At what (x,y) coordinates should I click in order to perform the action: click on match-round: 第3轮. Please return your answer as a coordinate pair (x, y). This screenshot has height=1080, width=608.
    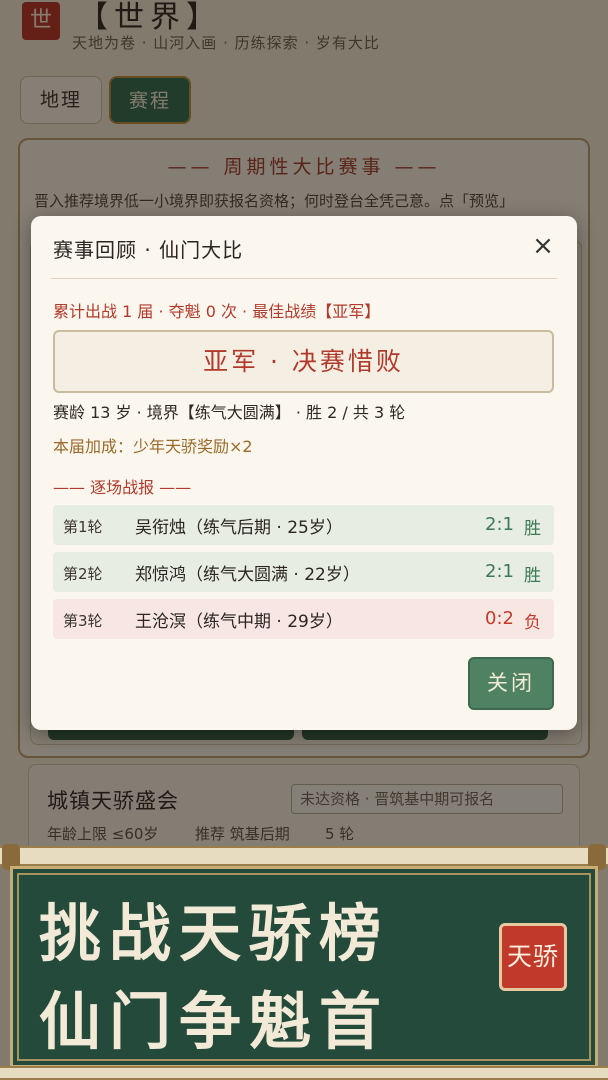
    Looking at the image, I should click on (83, 621).